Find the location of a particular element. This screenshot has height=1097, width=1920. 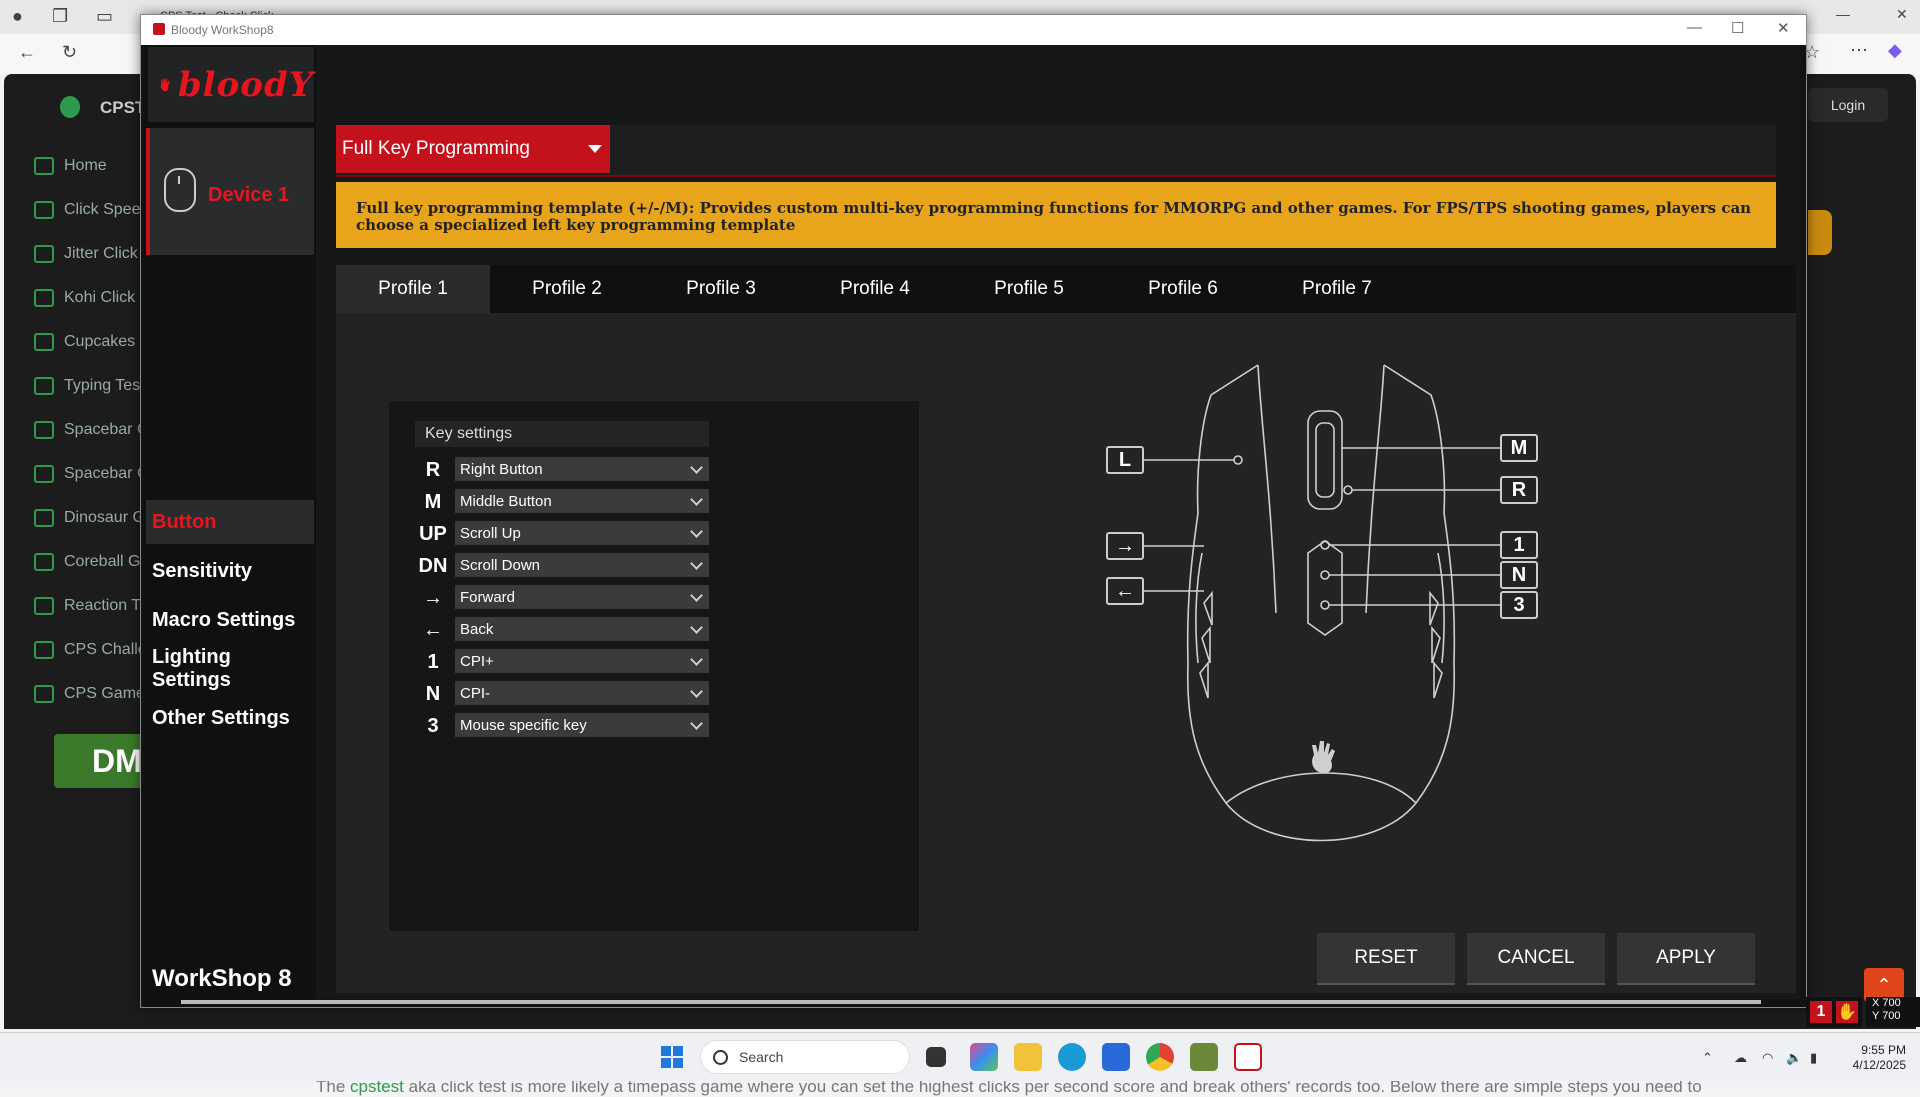

diagram-label-1: 1 is located at coordinates (1519, 545).